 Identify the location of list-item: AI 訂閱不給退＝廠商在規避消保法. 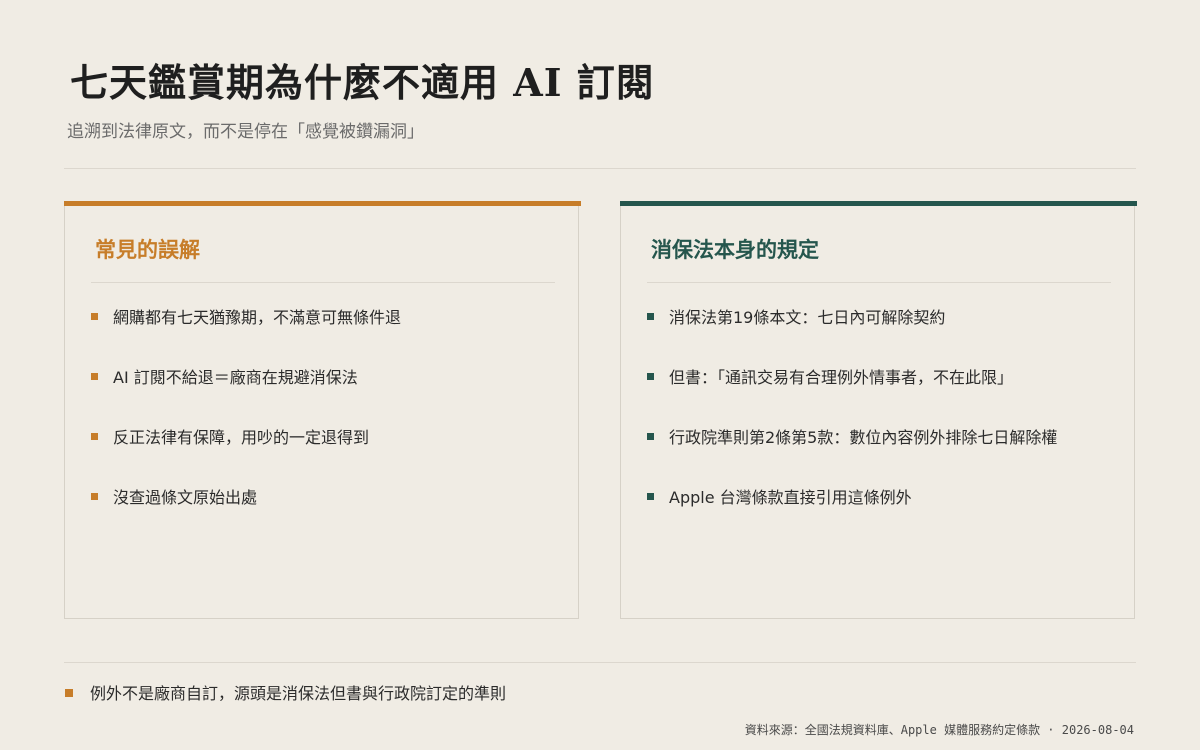
(235, 377).